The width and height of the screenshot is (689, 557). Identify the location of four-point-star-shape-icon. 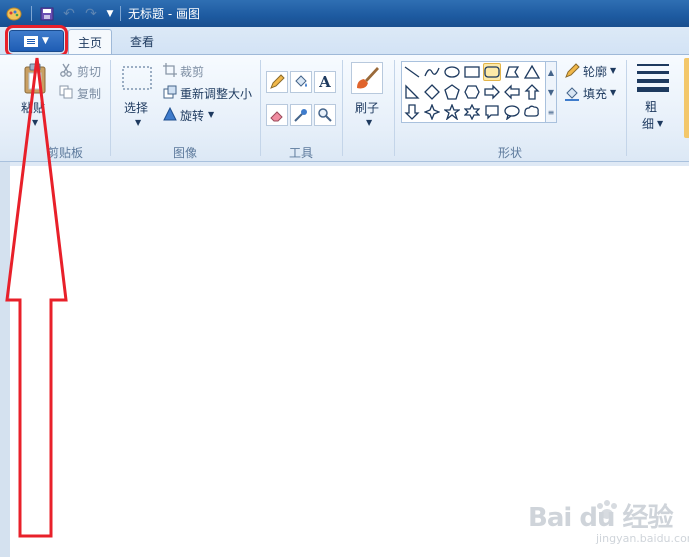
(432, 112).